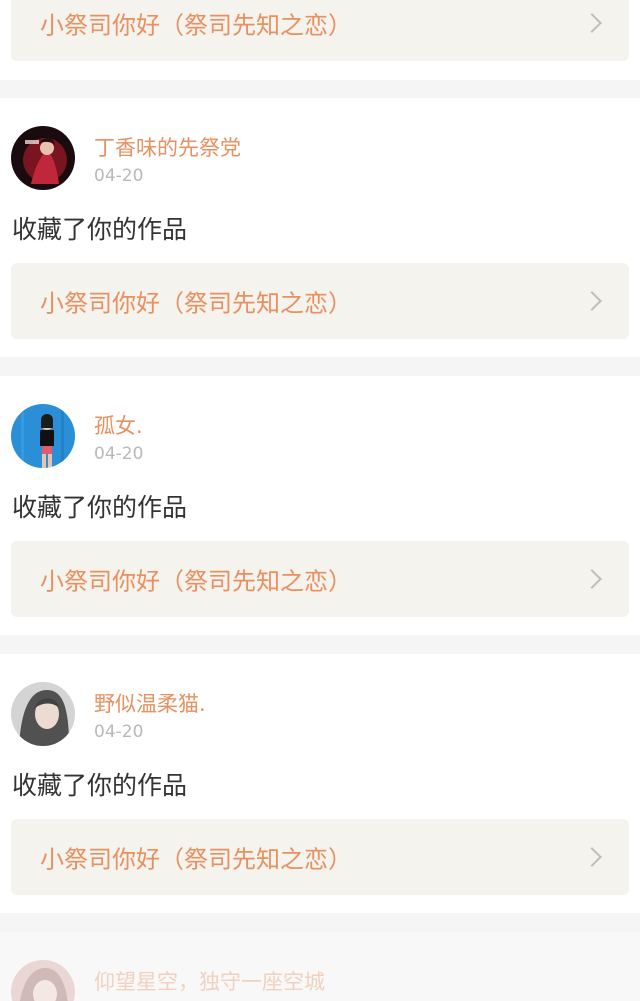 This screenshot has width=640, height=1001. Describe the element at coordinates (209, 981) in the screenshot. I see `username: 仰望星空，独守一座空城` at that location.